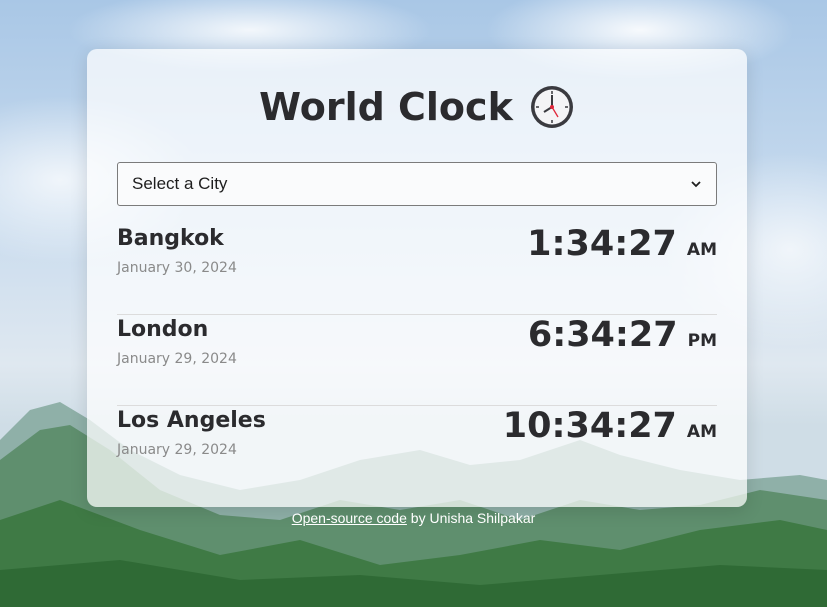  Describe the element at coordinates (417, 269) in the screenshot. I see `city-row-bangkok: Bangkok January 30, 2024 1:34:27 AM` at that location.